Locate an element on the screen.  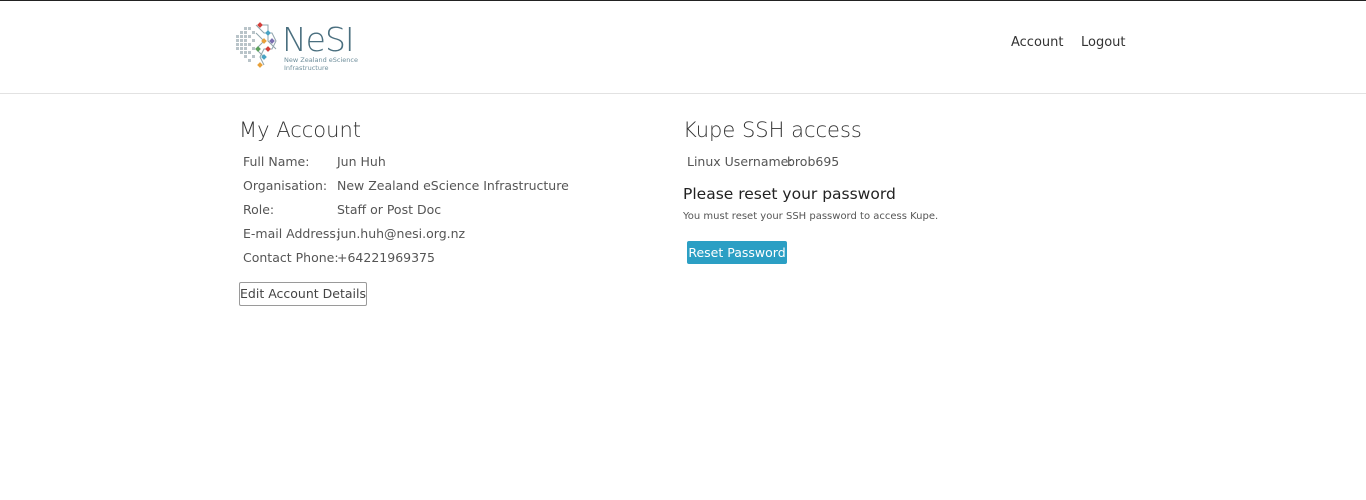
organisation-value: New Zealand eScience Infrastructure is located at coordinates (453, 185).